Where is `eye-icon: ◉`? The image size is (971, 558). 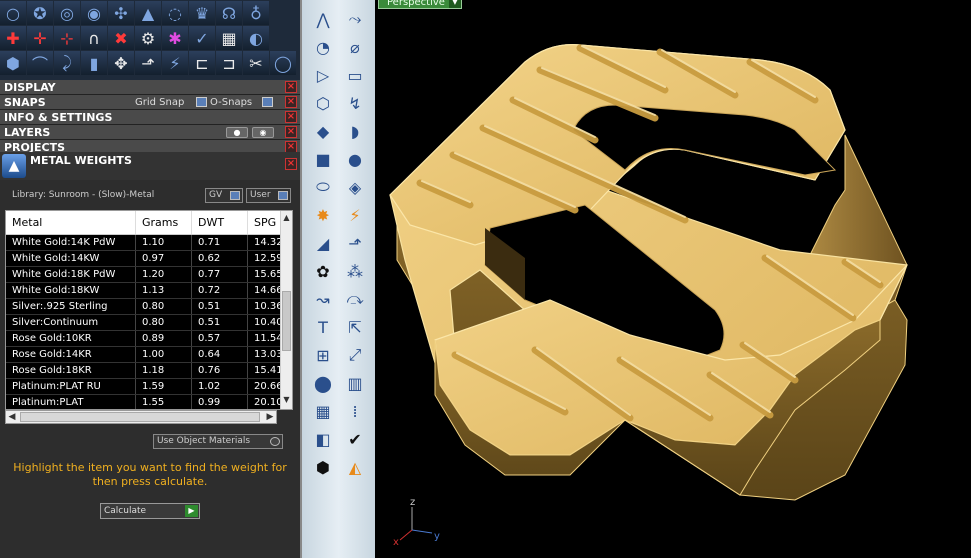 eye-icon: ◉ is located at coordinates (263, 132).